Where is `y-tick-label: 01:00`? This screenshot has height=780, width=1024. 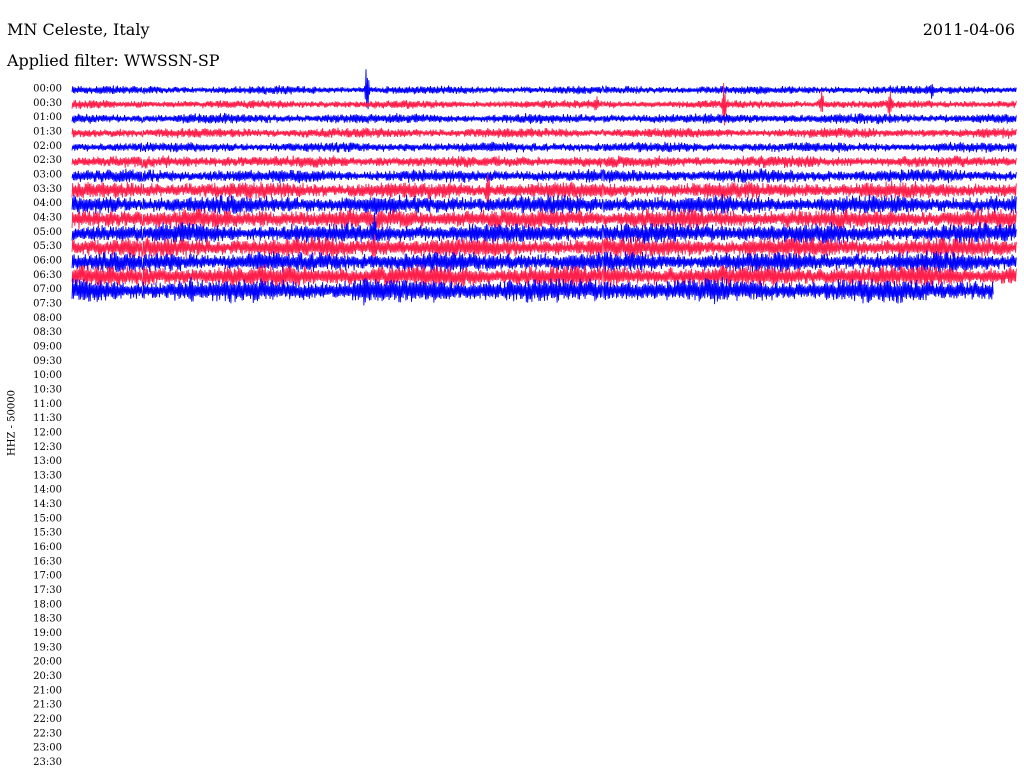 y-tick-label: 01:00 is located at coordinates (47, 117).